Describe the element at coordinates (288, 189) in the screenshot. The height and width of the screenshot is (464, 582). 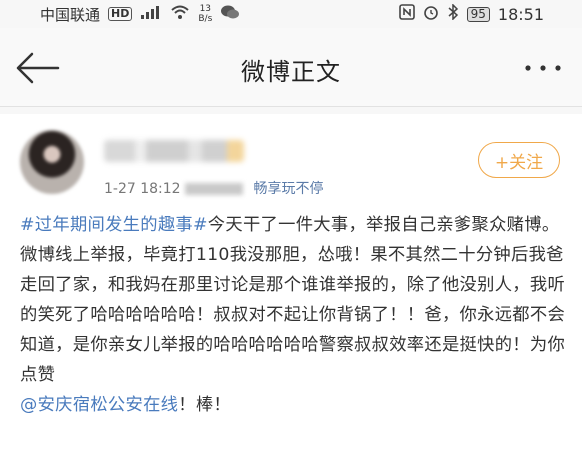
I see `post-source: 畅享玩不停` at that location.